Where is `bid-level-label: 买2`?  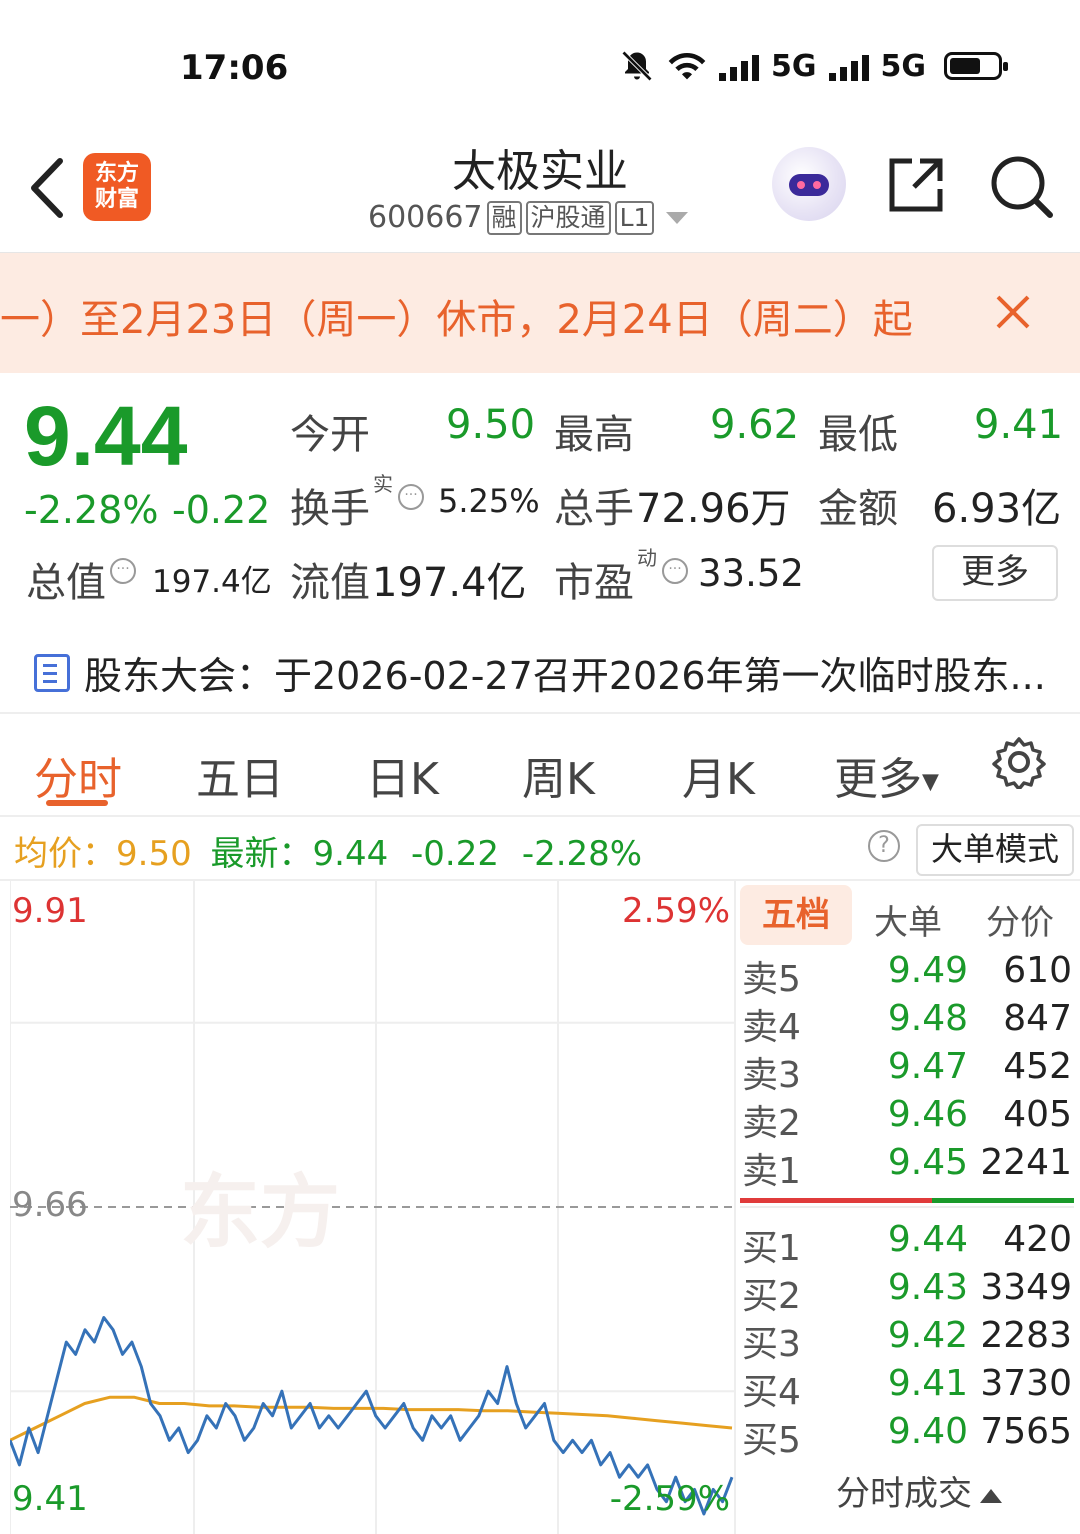
bid-level-label: 买2 is located at coordinates (771, 1296).